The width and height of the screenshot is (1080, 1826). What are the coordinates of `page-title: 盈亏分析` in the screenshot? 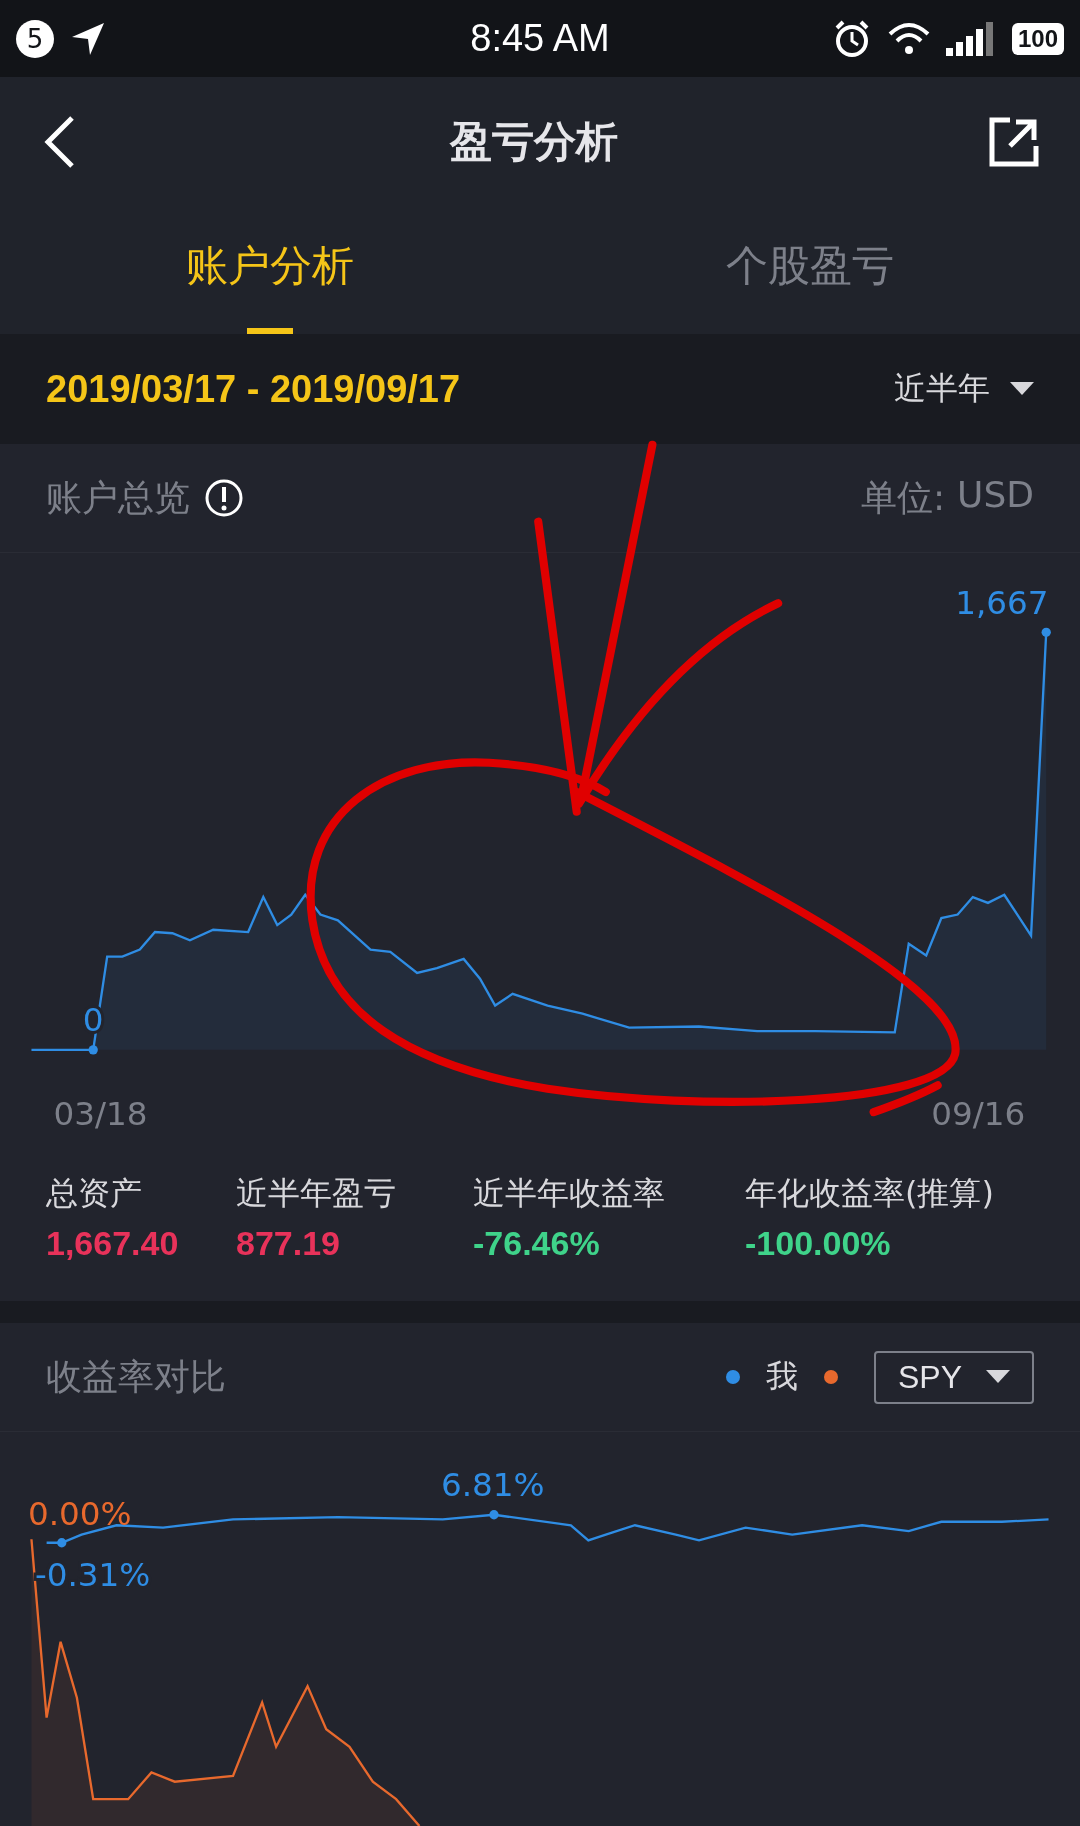 It's located at (534, 142).